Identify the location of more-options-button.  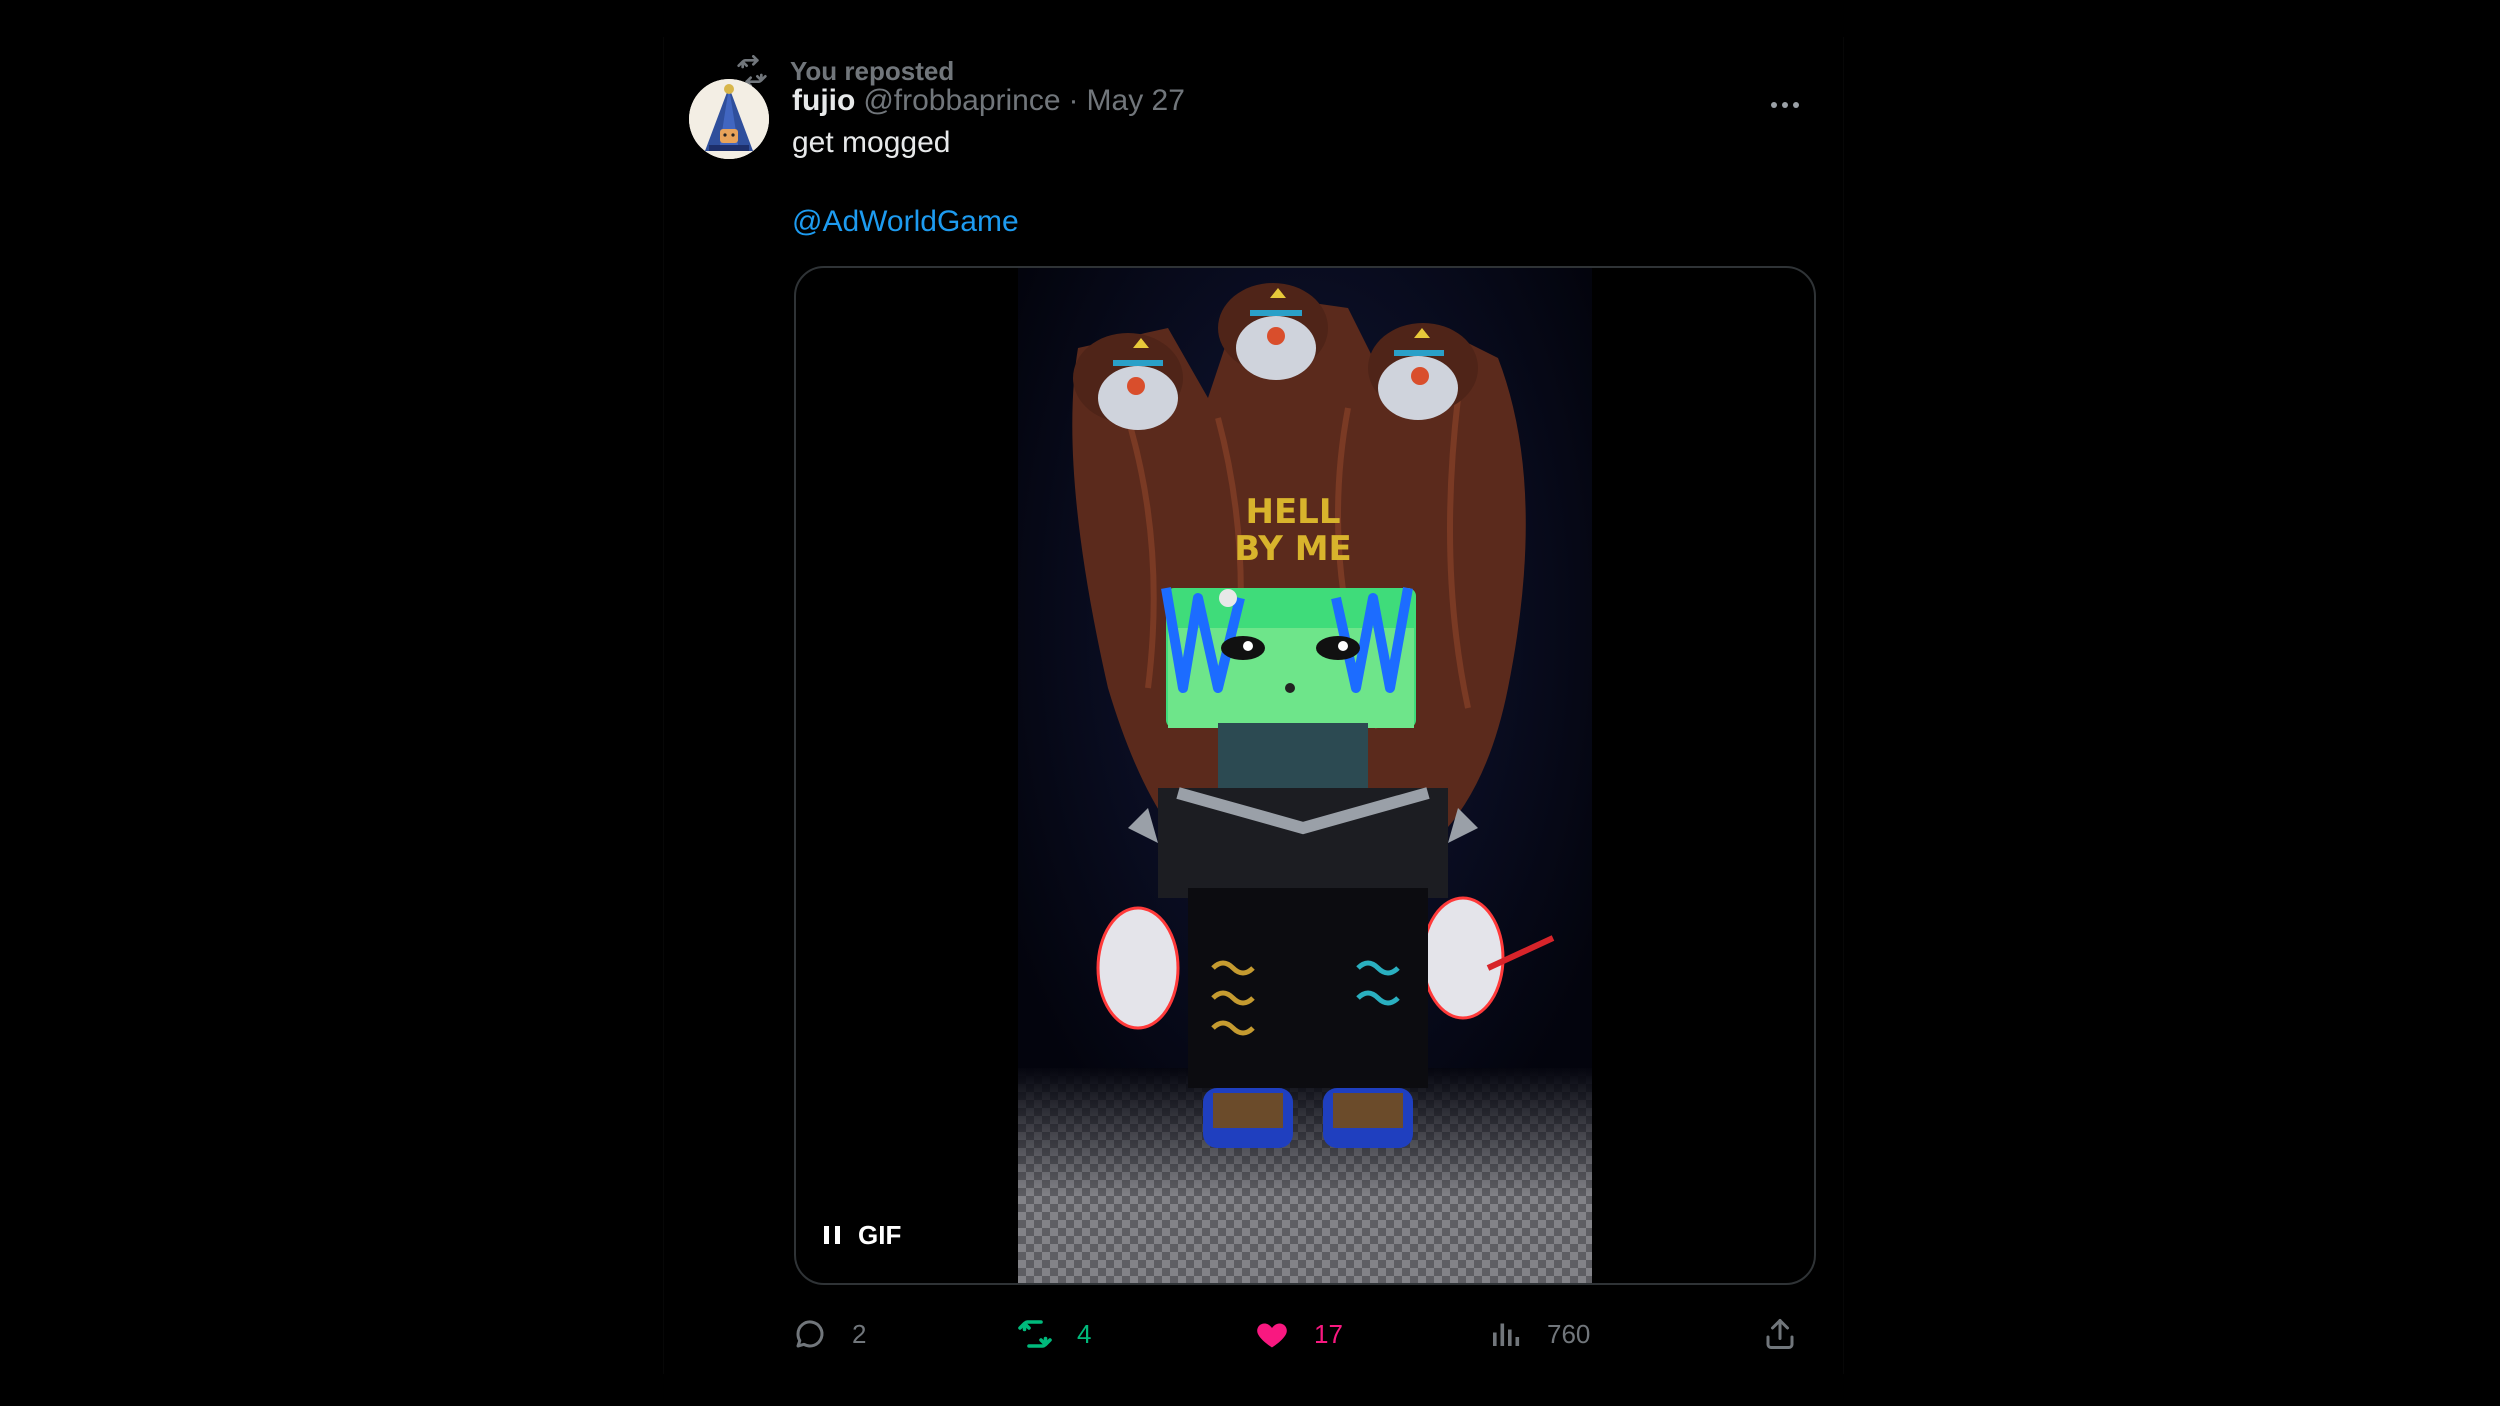
(1785, 105).